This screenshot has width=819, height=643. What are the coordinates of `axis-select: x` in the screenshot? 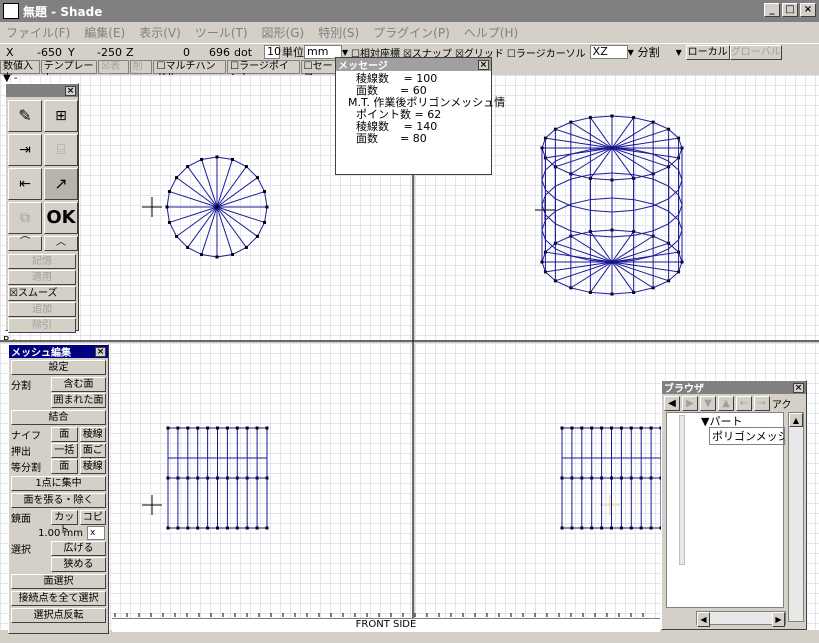 It's located at (96, 533).